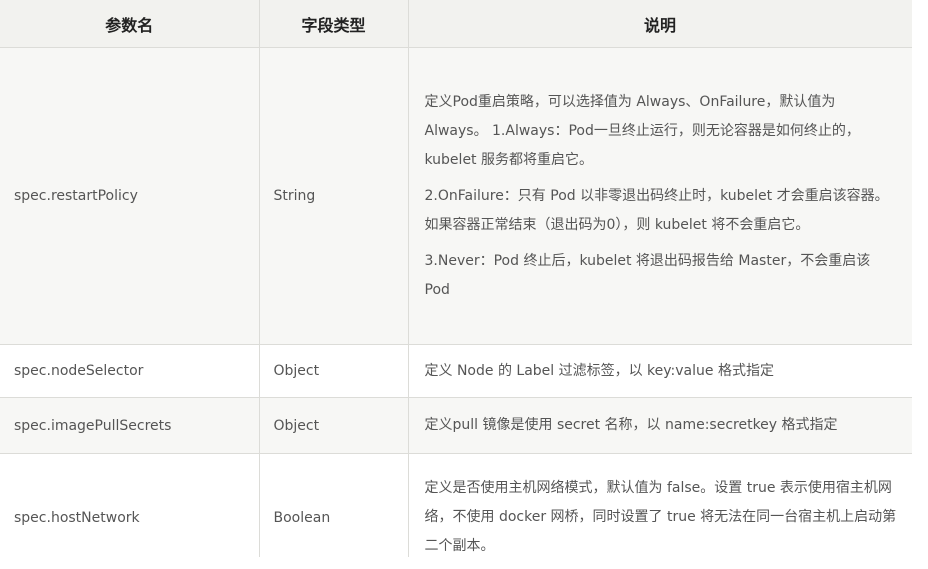  What do you see at coordinates (130, 24) in the screenshot?
I see `header-param-name: 参数名` at bounding box center [130, 24].